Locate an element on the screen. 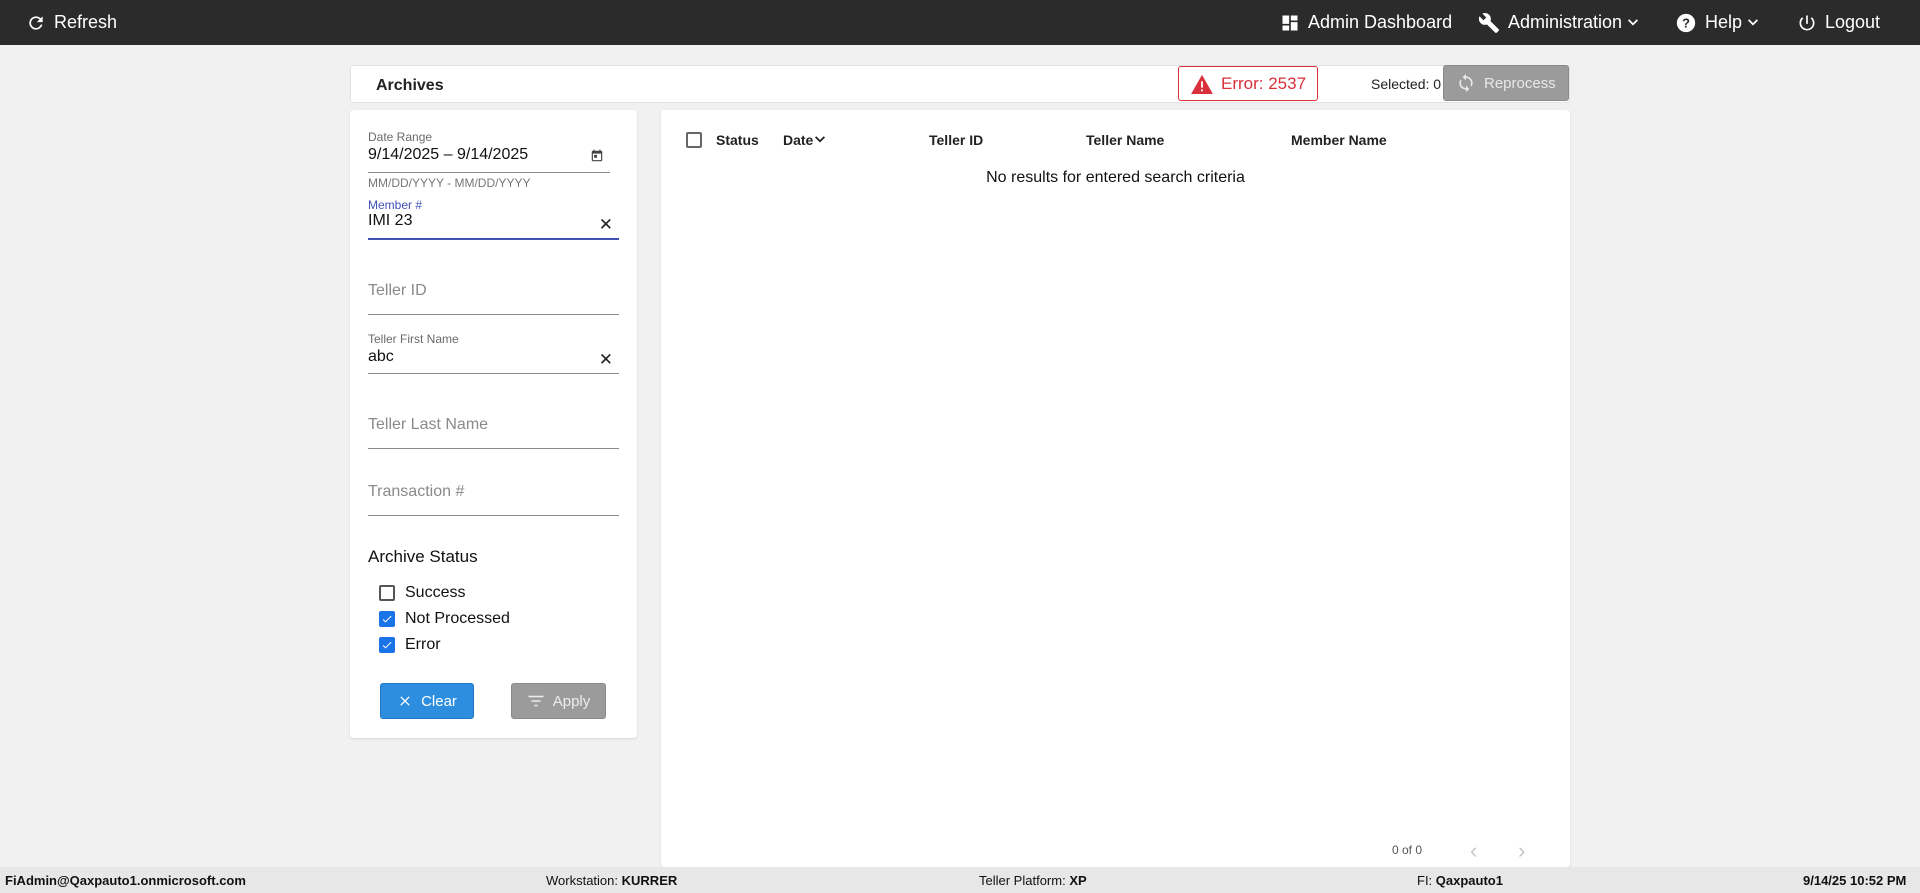  refresh-button: Refresh is located at coordinates (71, 22).